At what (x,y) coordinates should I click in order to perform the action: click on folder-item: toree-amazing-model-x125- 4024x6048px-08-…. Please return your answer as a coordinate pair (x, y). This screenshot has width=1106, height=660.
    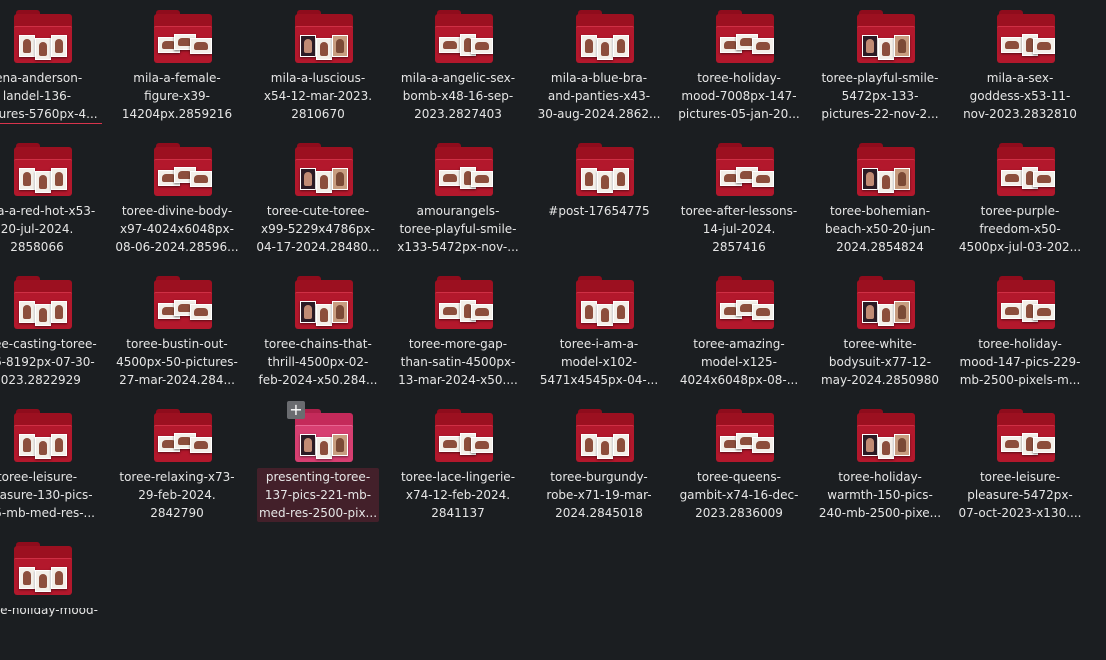
    Looking at the image, I should click on (739, 330).